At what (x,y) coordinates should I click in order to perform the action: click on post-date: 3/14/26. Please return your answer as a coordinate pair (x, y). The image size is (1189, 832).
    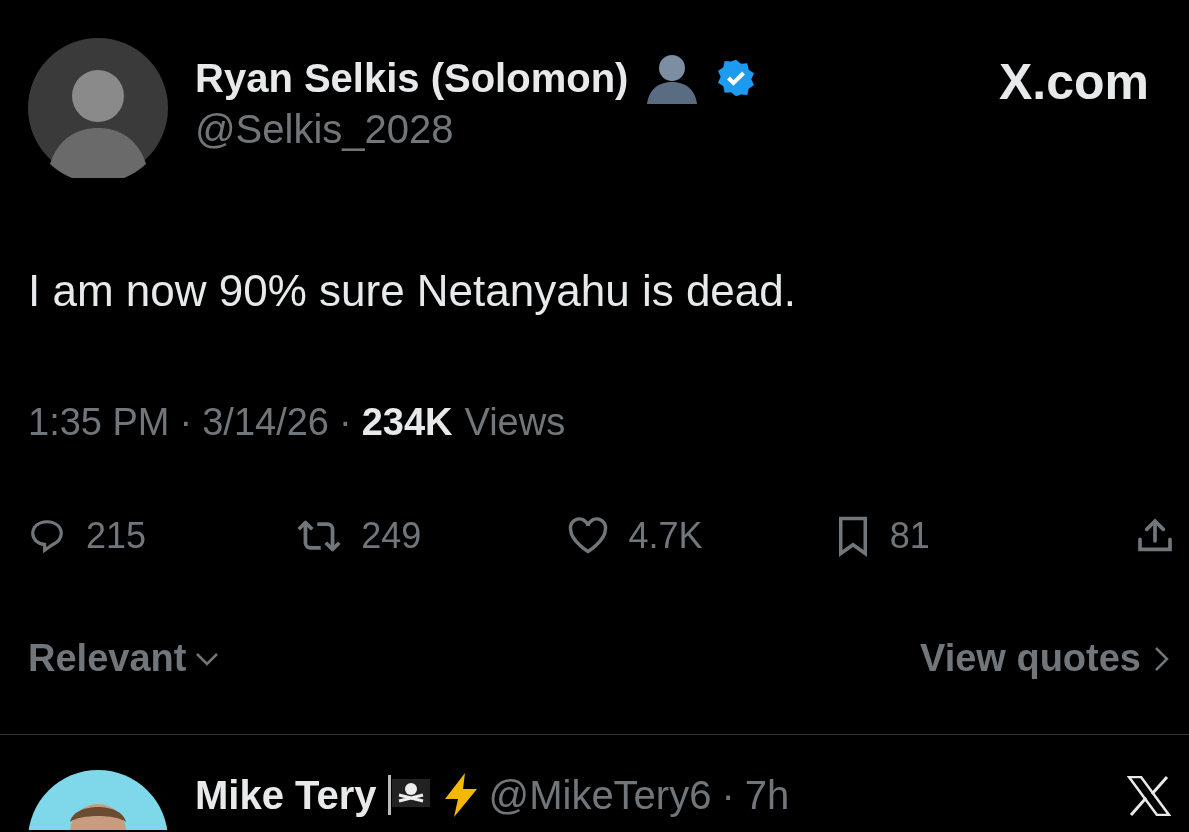
    Looking at the image, I should click on (265, 422).